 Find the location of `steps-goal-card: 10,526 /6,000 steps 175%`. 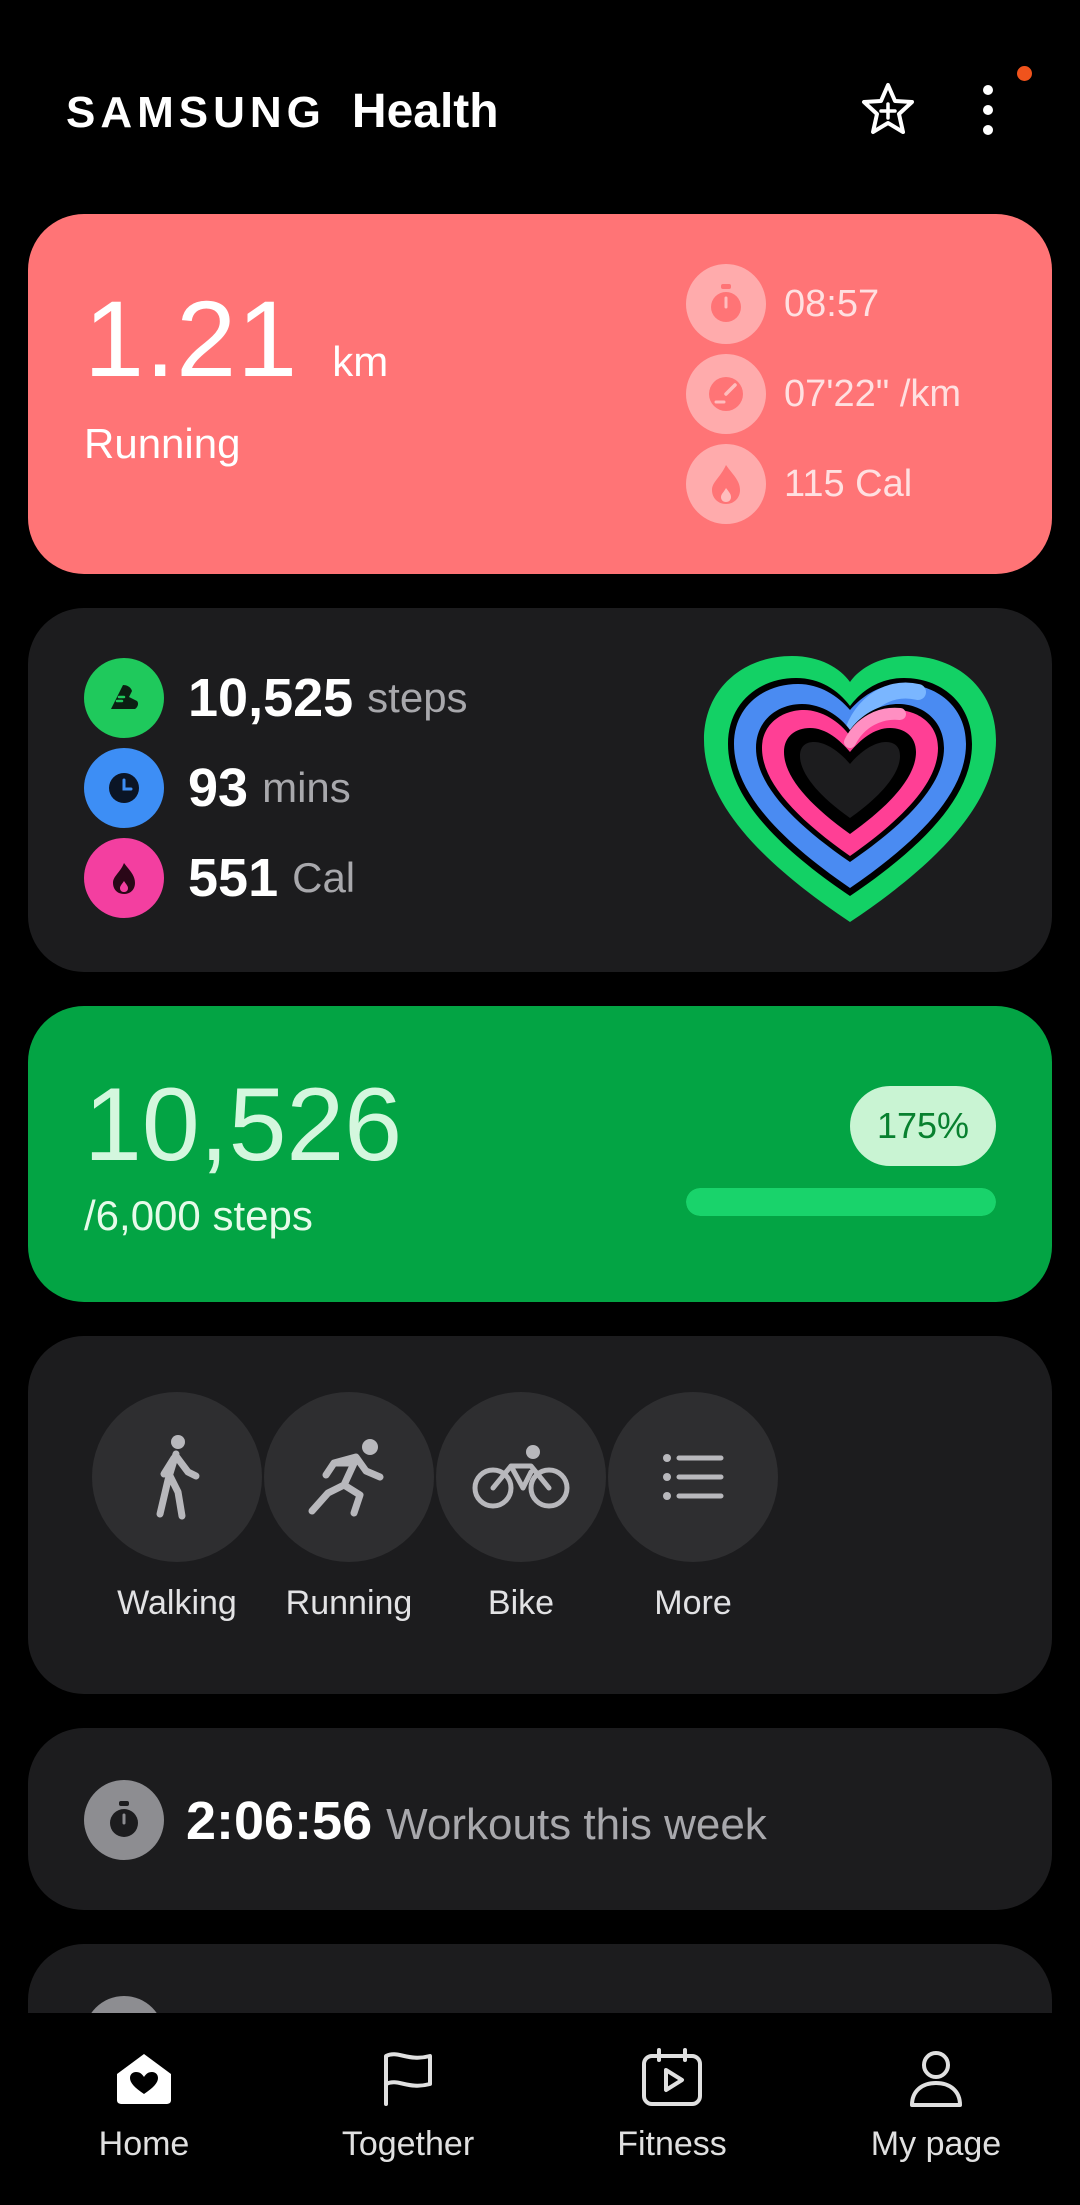

steps-goal-card: 10,526 /6,000 steps 175% is located at coordinates (540, 1154).